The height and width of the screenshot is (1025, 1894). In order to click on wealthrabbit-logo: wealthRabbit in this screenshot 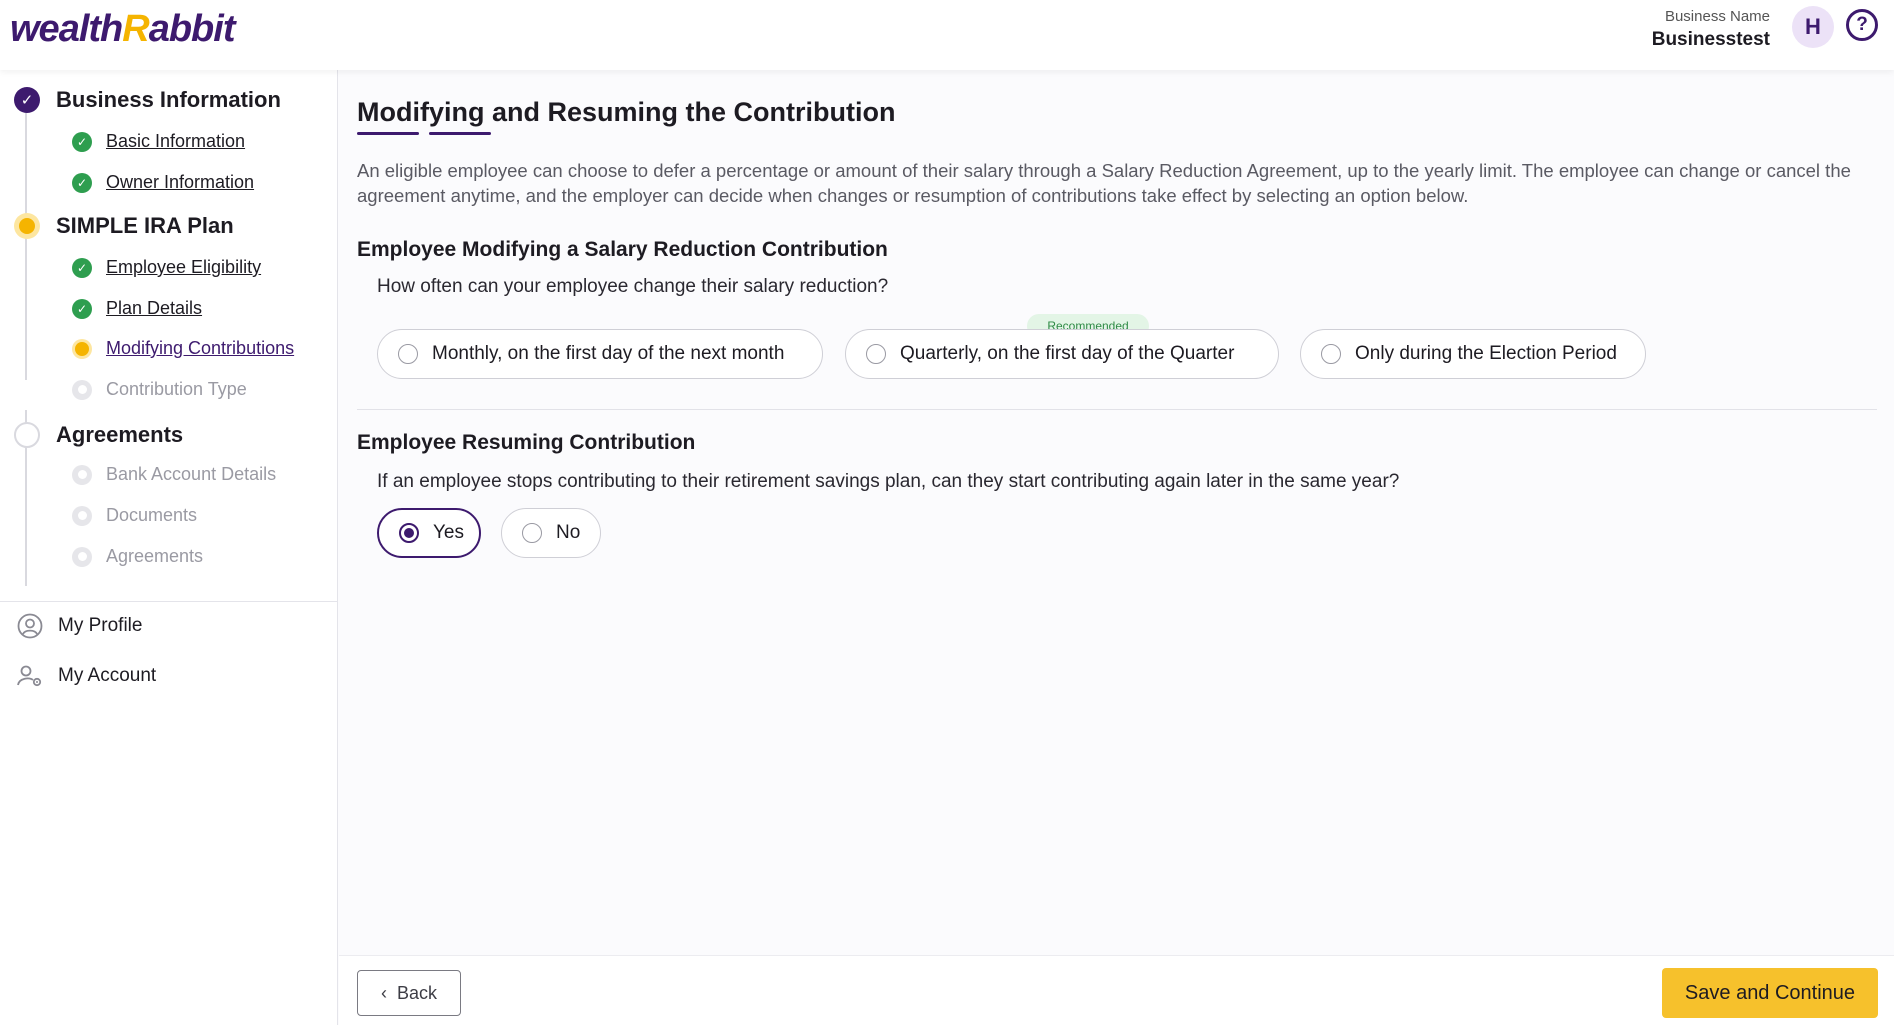, I will do `click(122, 29)`.